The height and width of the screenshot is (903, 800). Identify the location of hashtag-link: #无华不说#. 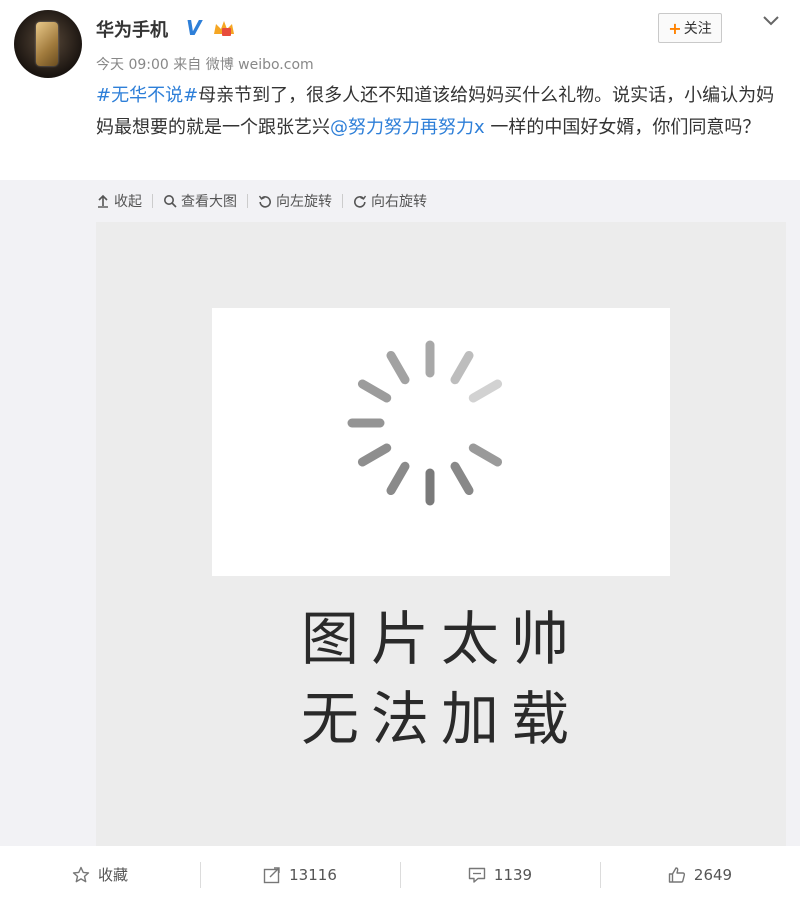
(147, 95).